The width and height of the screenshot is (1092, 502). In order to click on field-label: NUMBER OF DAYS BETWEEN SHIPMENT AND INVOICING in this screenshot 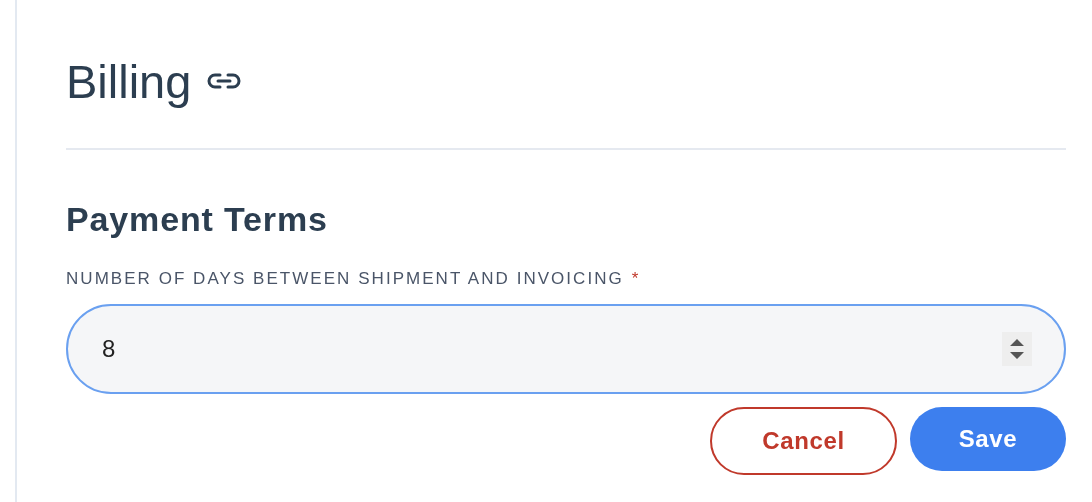, I will do `click(345, 279)`.